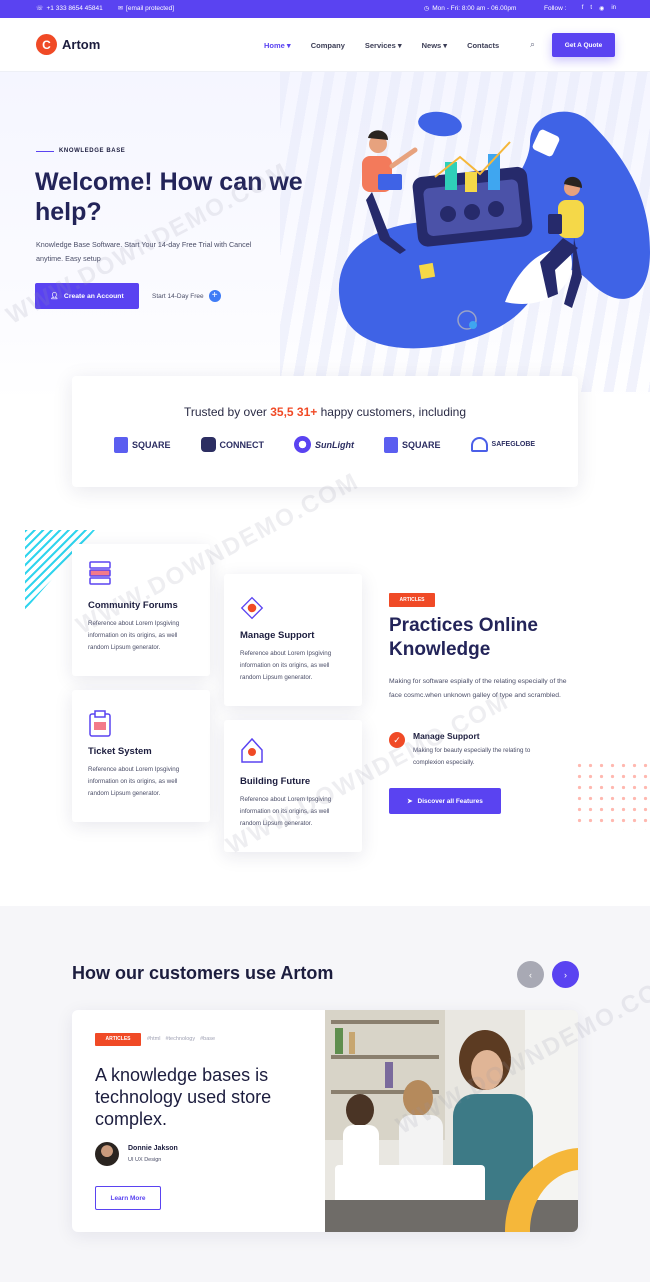  What do you see at coordinates (46, 44) in the screenshot?
I see `logo-mark: C` at bounding box center [46, 44].